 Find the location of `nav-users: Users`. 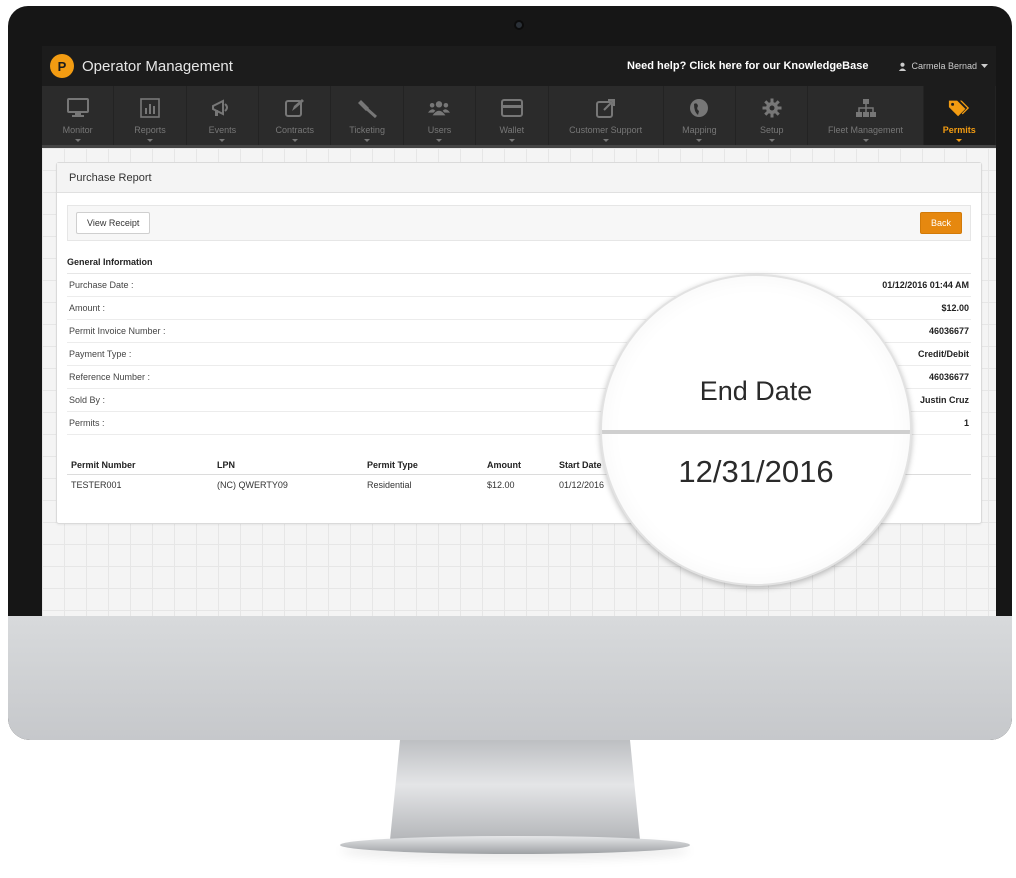

nav-users: Users is located at coordinates (440, 115).